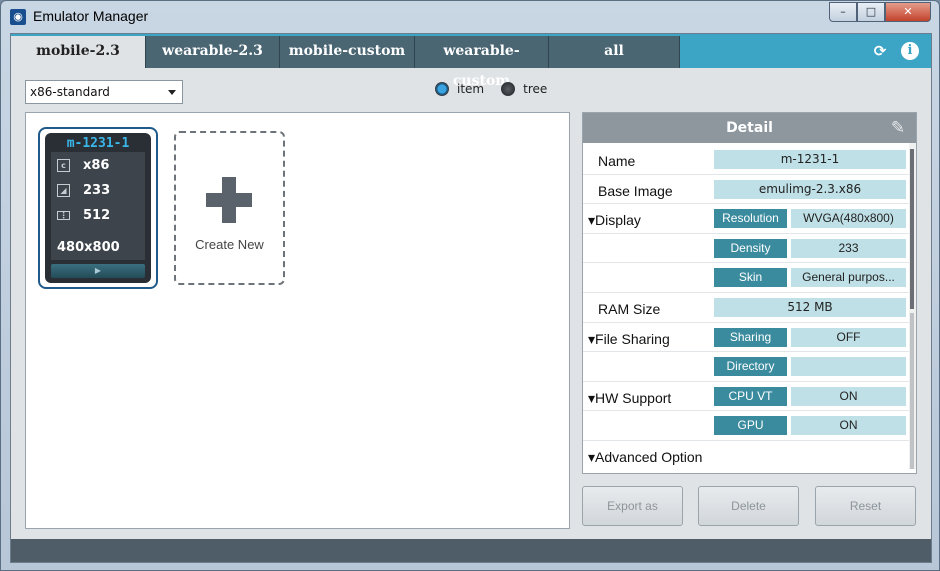  I want to click on sharing-value-field: OFF, so click(848, 337).